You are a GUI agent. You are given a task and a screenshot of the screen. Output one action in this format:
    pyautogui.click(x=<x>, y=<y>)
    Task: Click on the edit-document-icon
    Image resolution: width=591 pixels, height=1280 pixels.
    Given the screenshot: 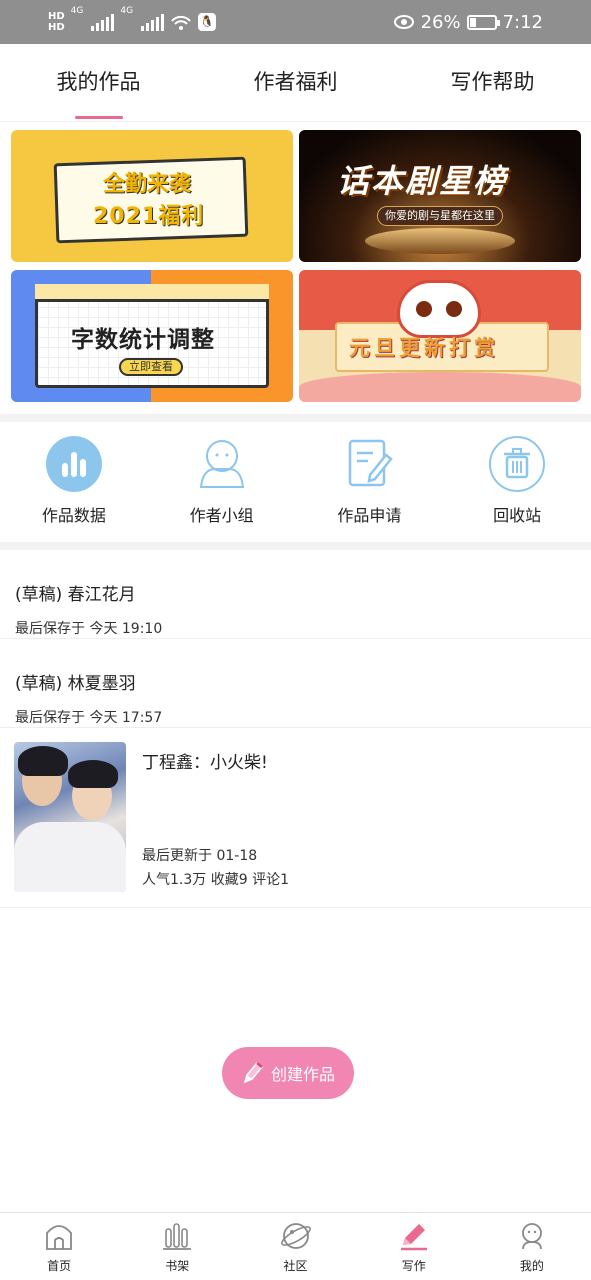 What is the action you would take?
    pyautogui.click(x=369, y=464)
    